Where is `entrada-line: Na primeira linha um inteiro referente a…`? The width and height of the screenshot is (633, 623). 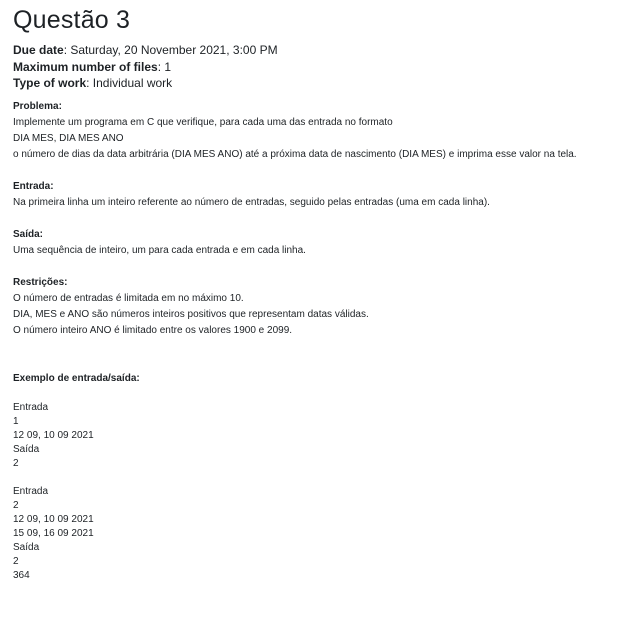
entrada-line: Na primeira linha um inteiro referente a… is located at coordinates (251, 202).